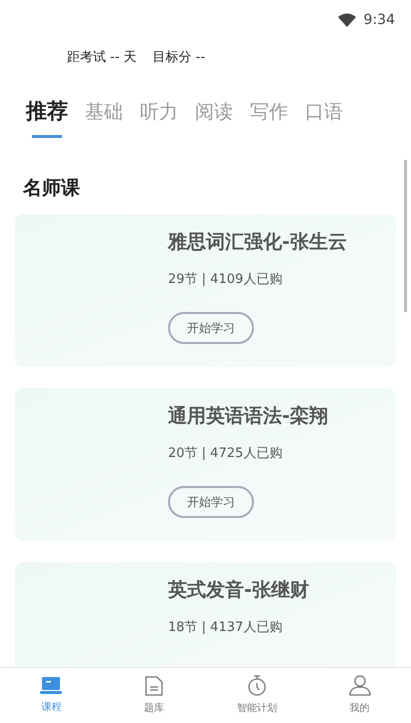 The width and height of the screenshot is (411, 723). What do you see at coordinates (226, 628) in the screenshot?
I see `course-stats: 18节 | 4137人已购` at bounding box center [226, 628].